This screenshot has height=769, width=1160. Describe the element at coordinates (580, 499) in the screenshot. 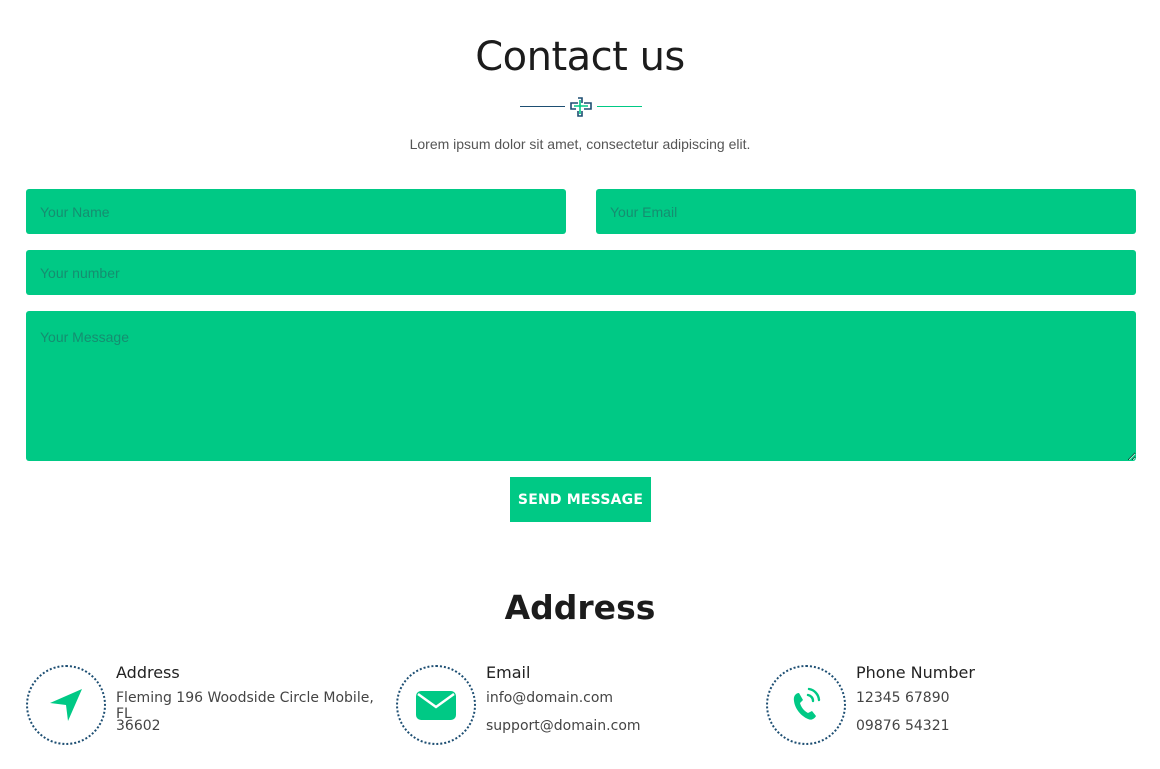

I see `send-message-button: SEND MESSAGE` at that location.